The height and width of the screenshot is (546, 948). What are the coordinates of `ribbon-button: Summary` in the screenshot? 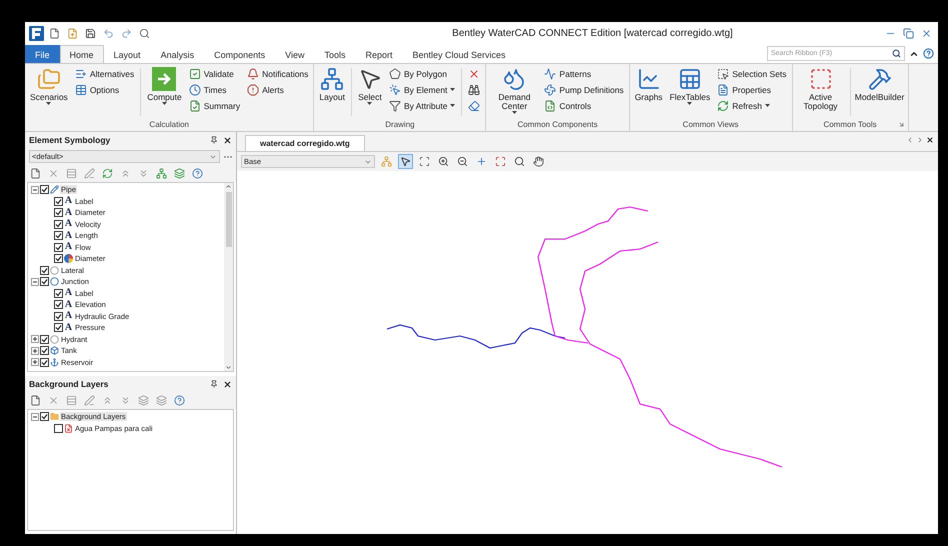 It's located at (214, 105).